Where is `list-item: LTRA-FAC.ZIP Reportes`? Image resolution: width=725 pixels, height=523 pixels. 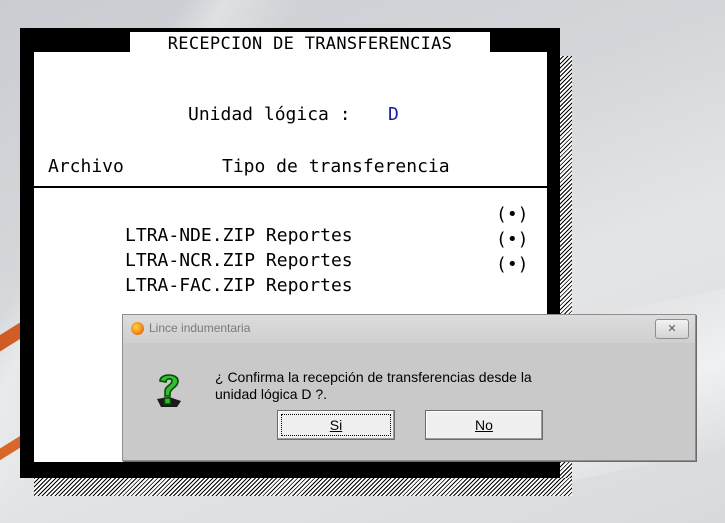 list-item: LTRA-FAC.ZIP Reportes is located at coordinates (206, 285).